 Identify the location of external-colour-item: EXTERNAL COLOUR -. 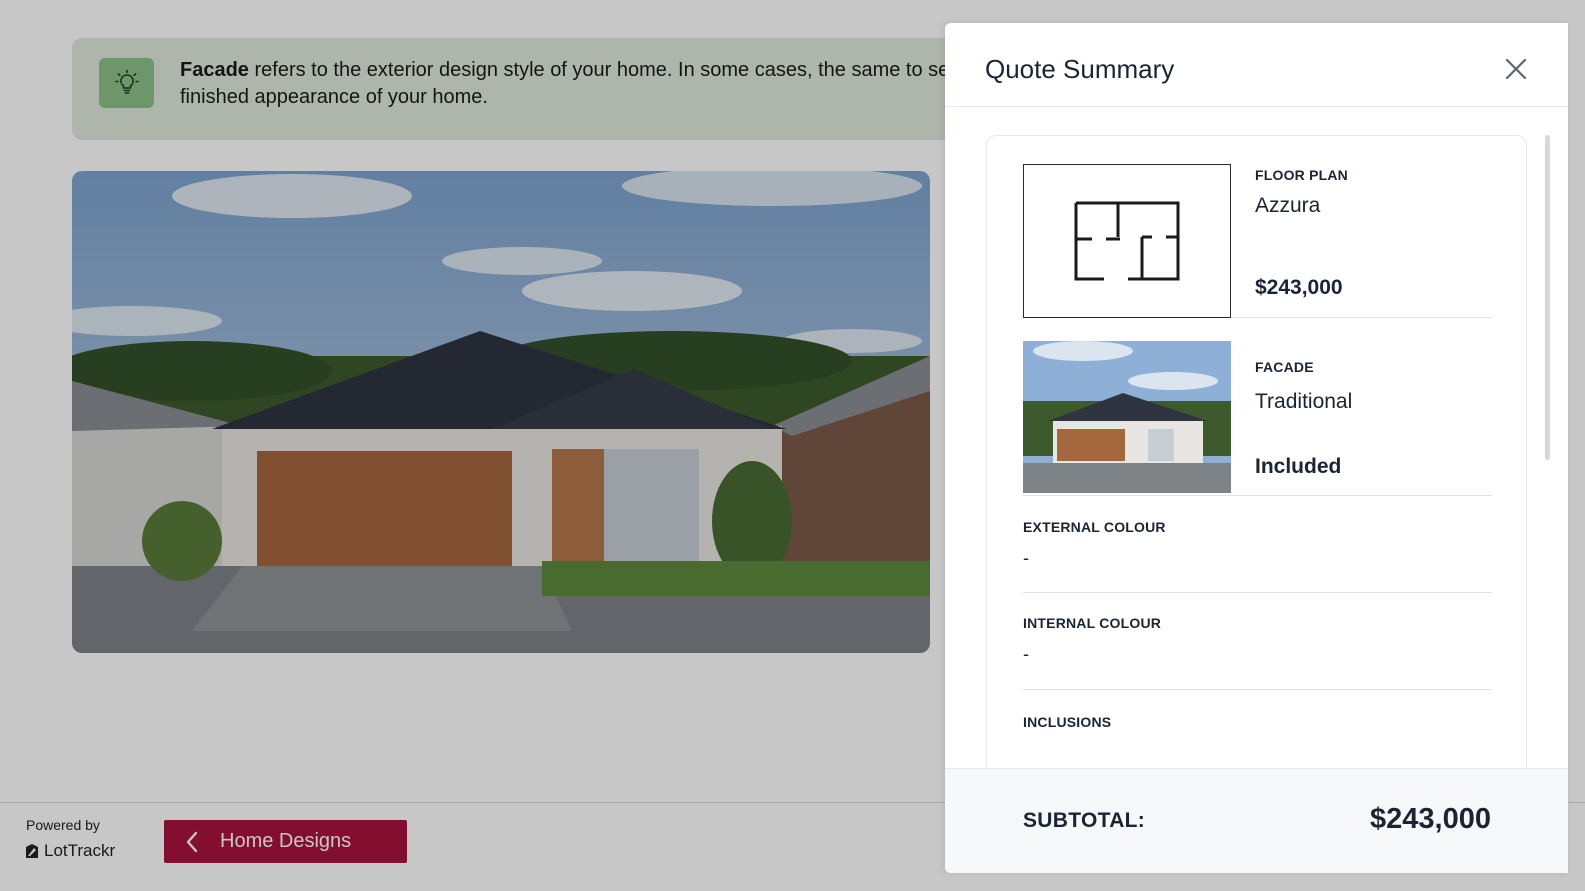
(1257, 544).